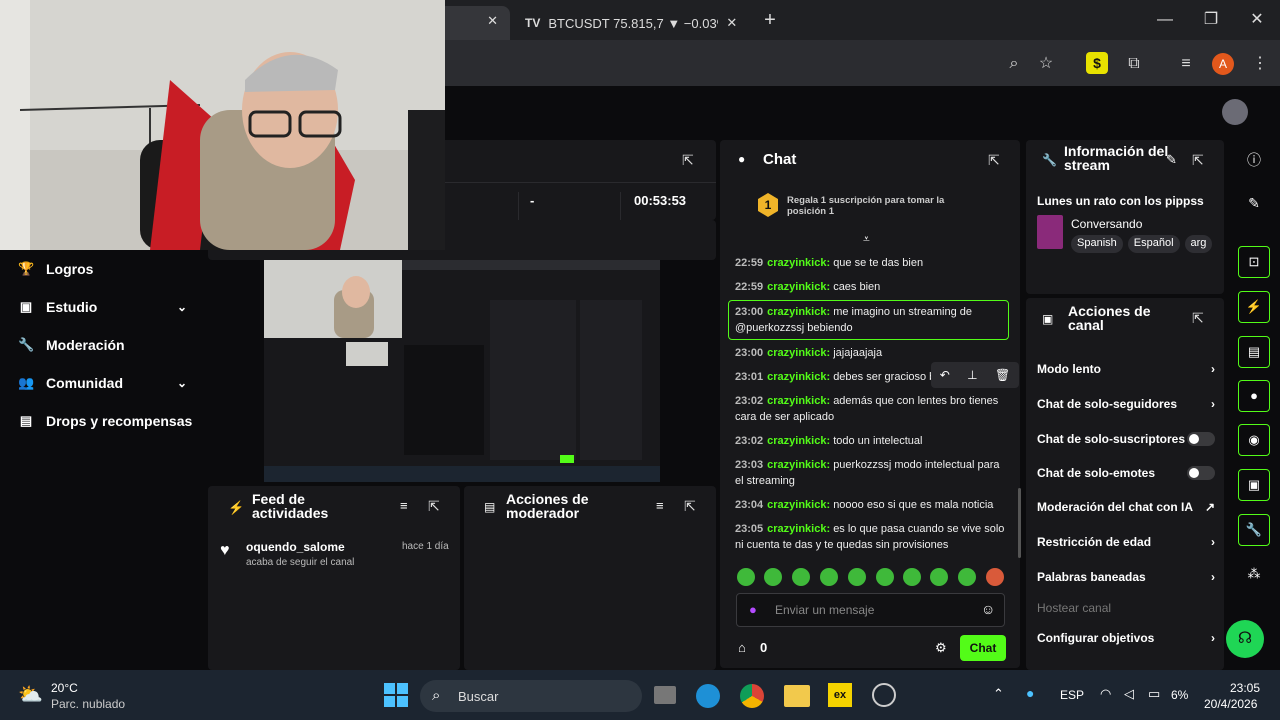  Describe the element at coordinates (665, 695) in the screenshot. I see `task-view-icon` at that location.